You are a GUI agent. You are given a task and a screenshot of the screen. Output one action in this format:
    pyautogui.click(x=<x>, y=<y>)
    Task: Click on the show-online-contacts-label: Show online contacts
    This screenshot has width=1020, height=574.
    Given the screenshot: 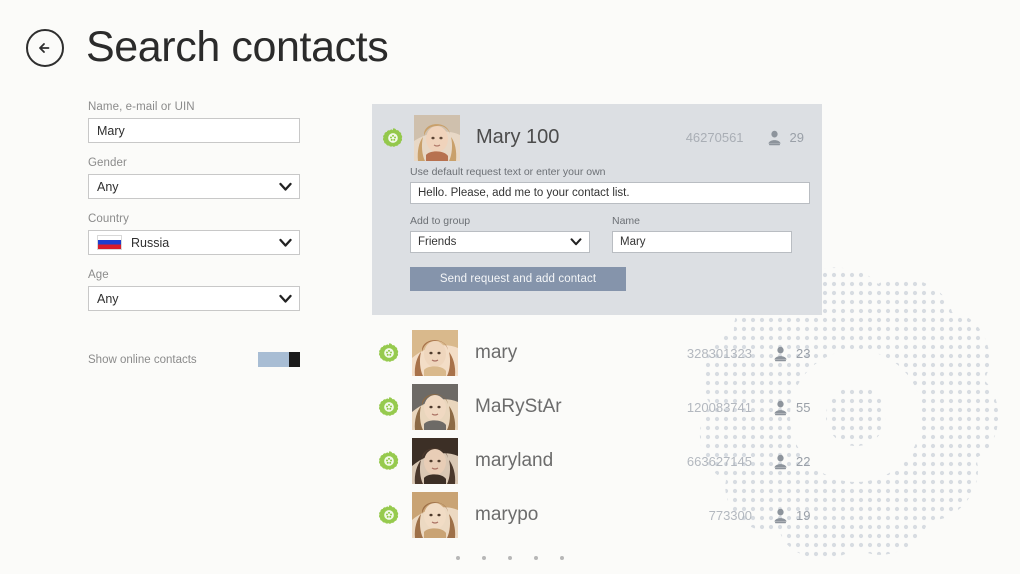 What is the action you would take?
    pyautogui.click(x=142, y=359)
    